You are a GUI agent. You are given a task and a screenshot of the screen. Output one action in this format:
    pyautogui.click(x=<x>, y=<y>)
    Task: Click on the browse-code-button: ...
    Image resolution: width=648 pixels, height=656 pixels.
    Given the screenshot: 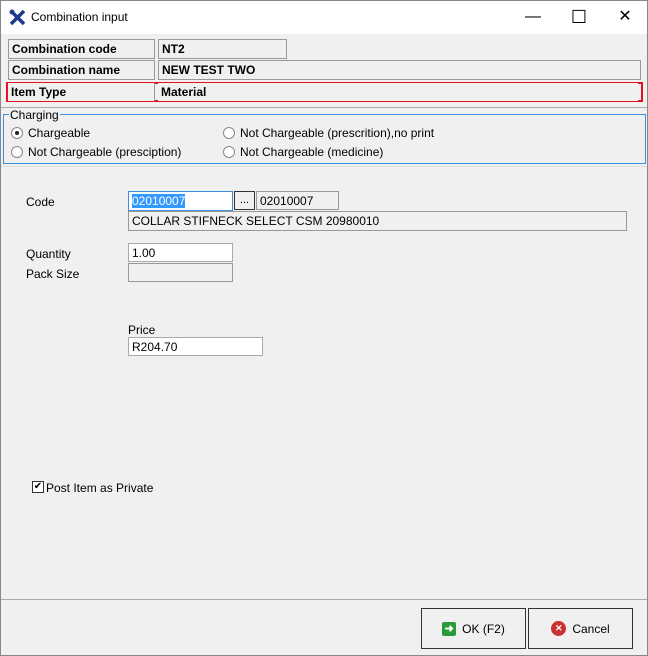 What is the action you would take?
    pyautogui.click(x=244, y=200)
    